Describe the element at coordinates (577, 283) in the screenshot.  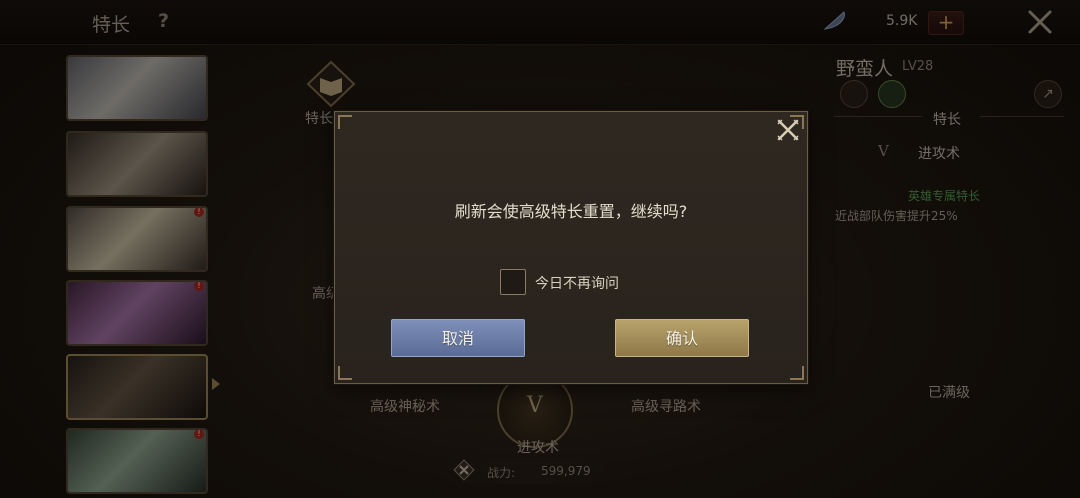
I see `checkbox-label: 今日不再询问` at that location.